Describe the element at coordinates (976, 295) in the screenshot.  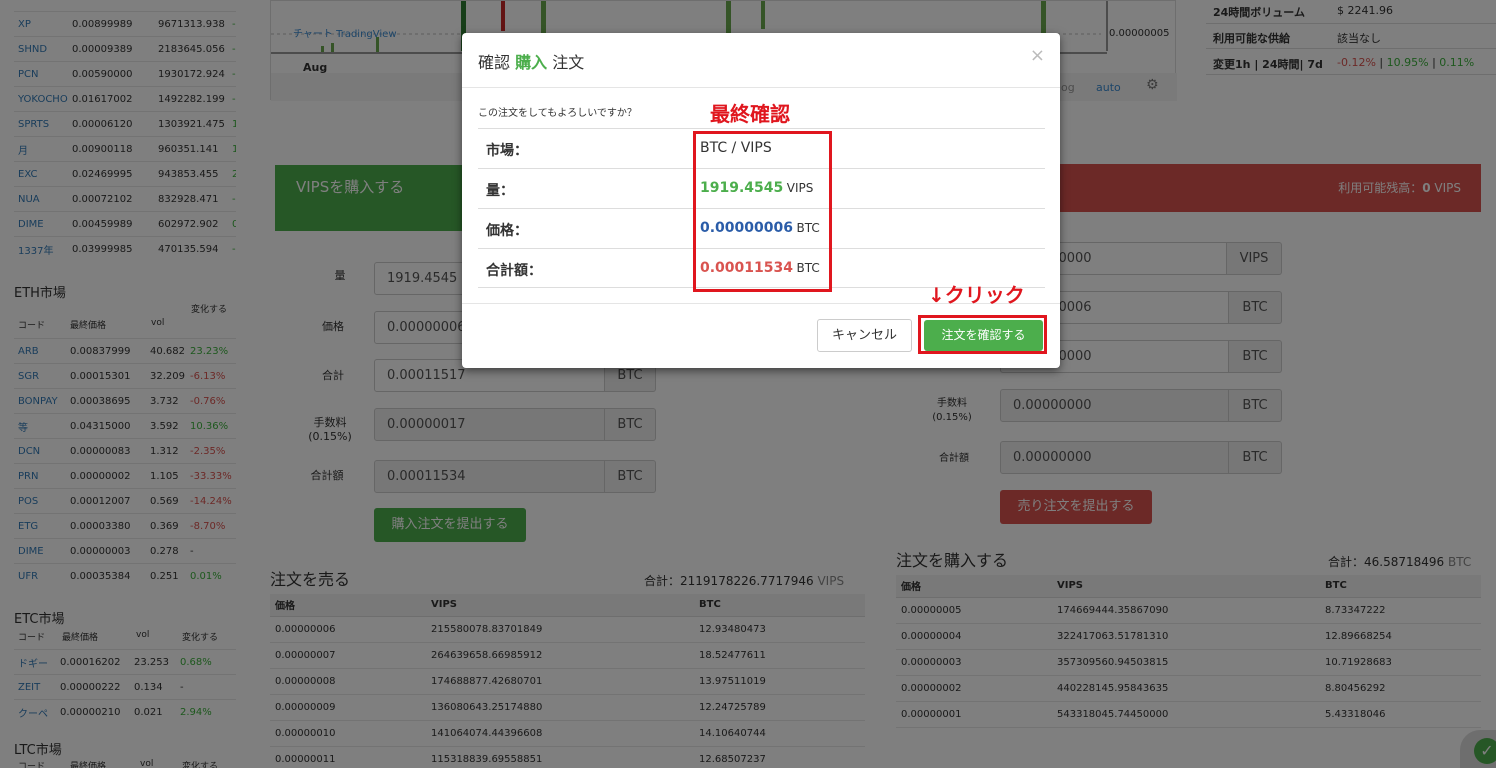
I see `click-annotation: ↓クリック` at that location.